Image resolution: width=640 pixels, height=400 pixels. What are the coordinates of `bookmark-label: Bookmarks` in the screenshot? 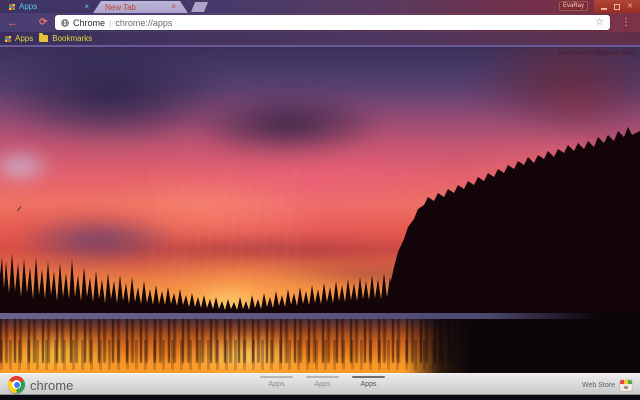 It's located at (72, 38).